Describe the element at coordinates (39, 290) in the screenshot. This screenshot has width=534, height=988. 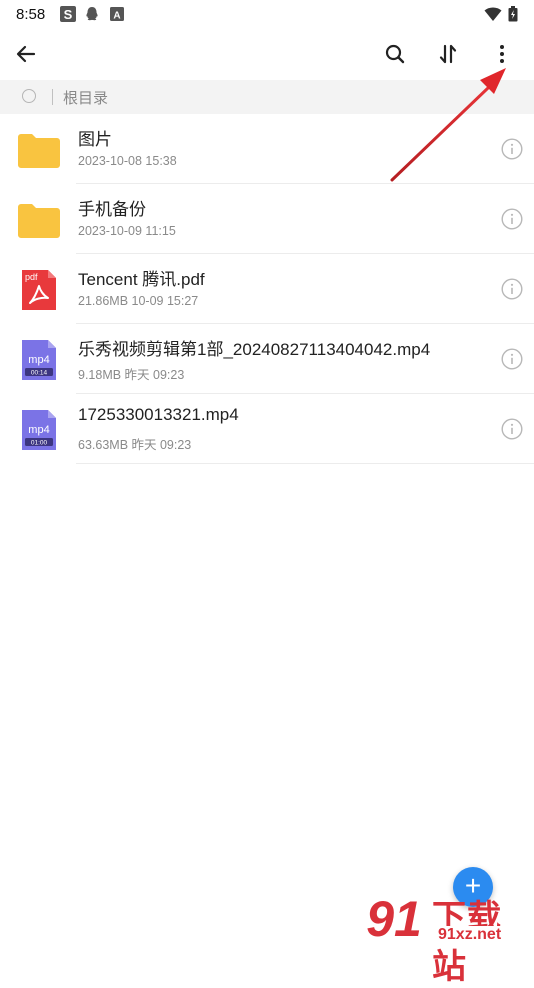
I see `pdf-file-icon: pdf` at that location.